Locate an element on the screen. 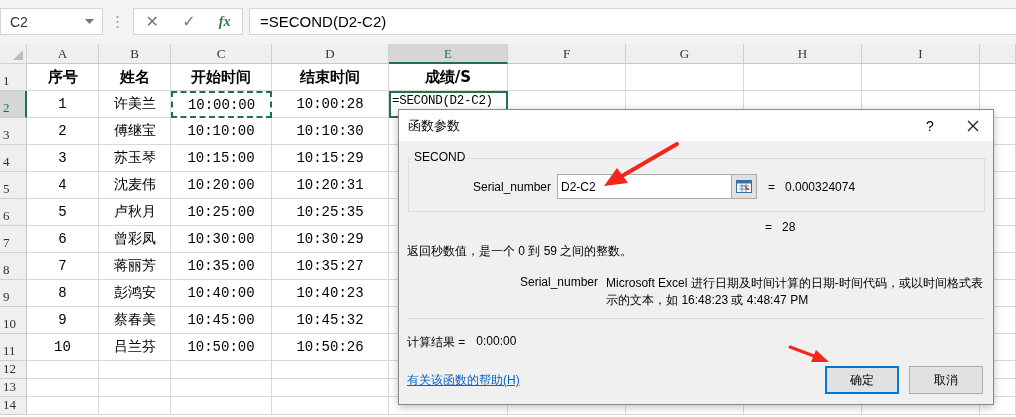  table-cell: 1 is located at coordinates (63, 104).